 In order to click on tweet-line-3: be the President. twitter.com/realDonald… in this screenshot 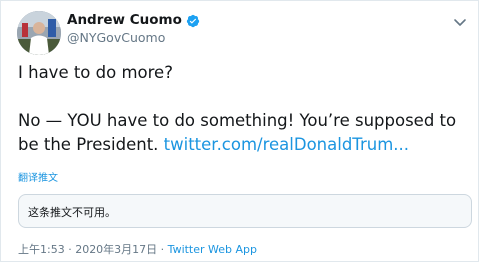, I will do `click(243, 145)`.